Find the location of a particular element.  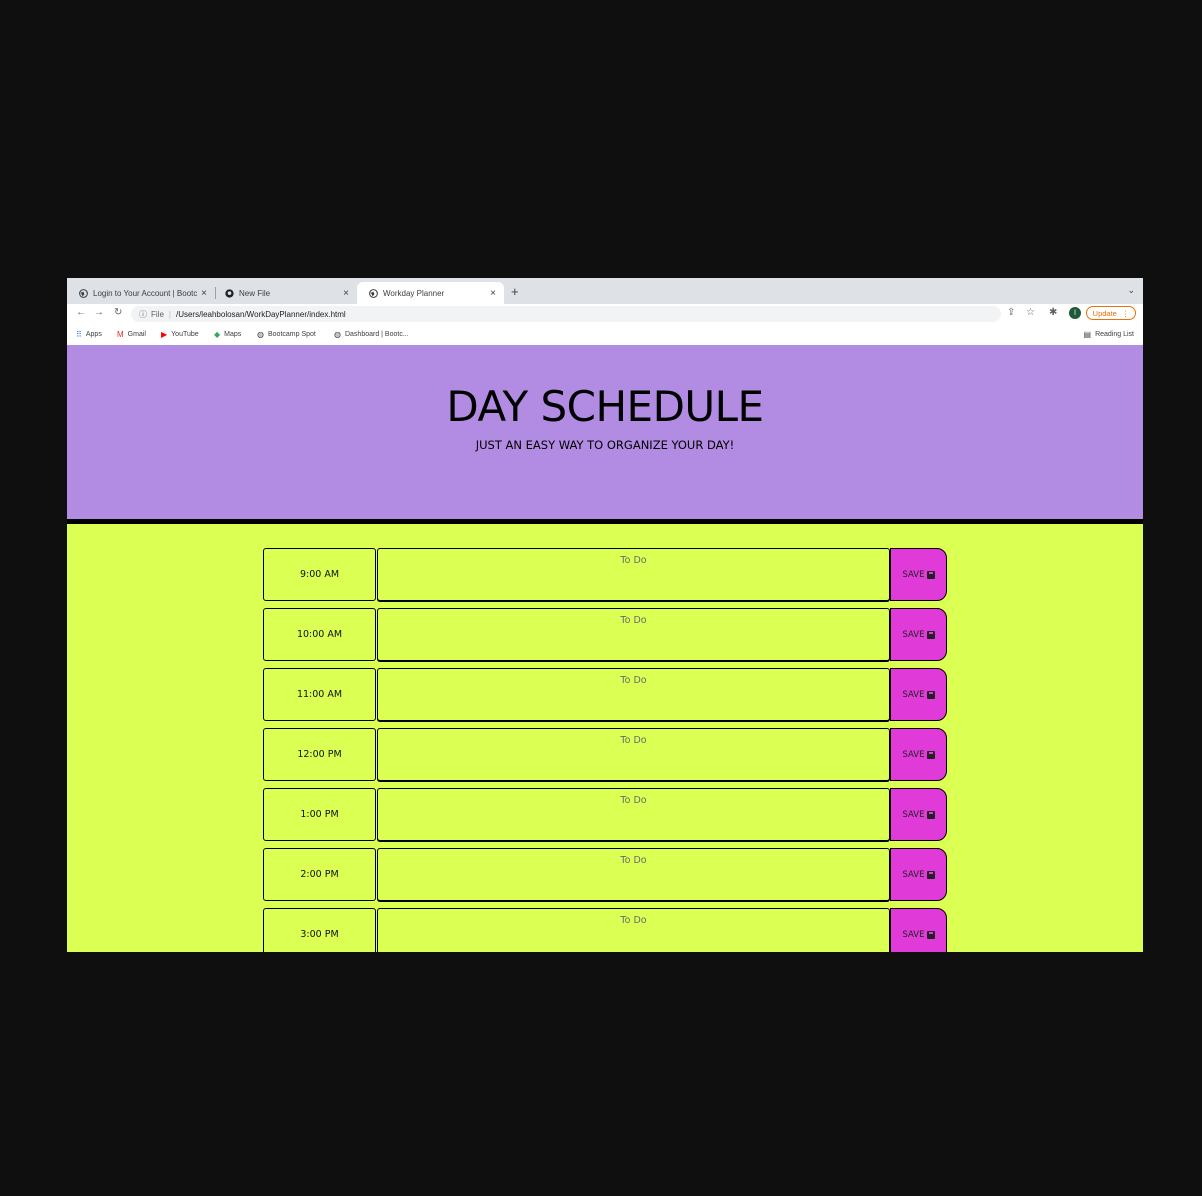

update-label: Update is located at coordinates (1104, 313).